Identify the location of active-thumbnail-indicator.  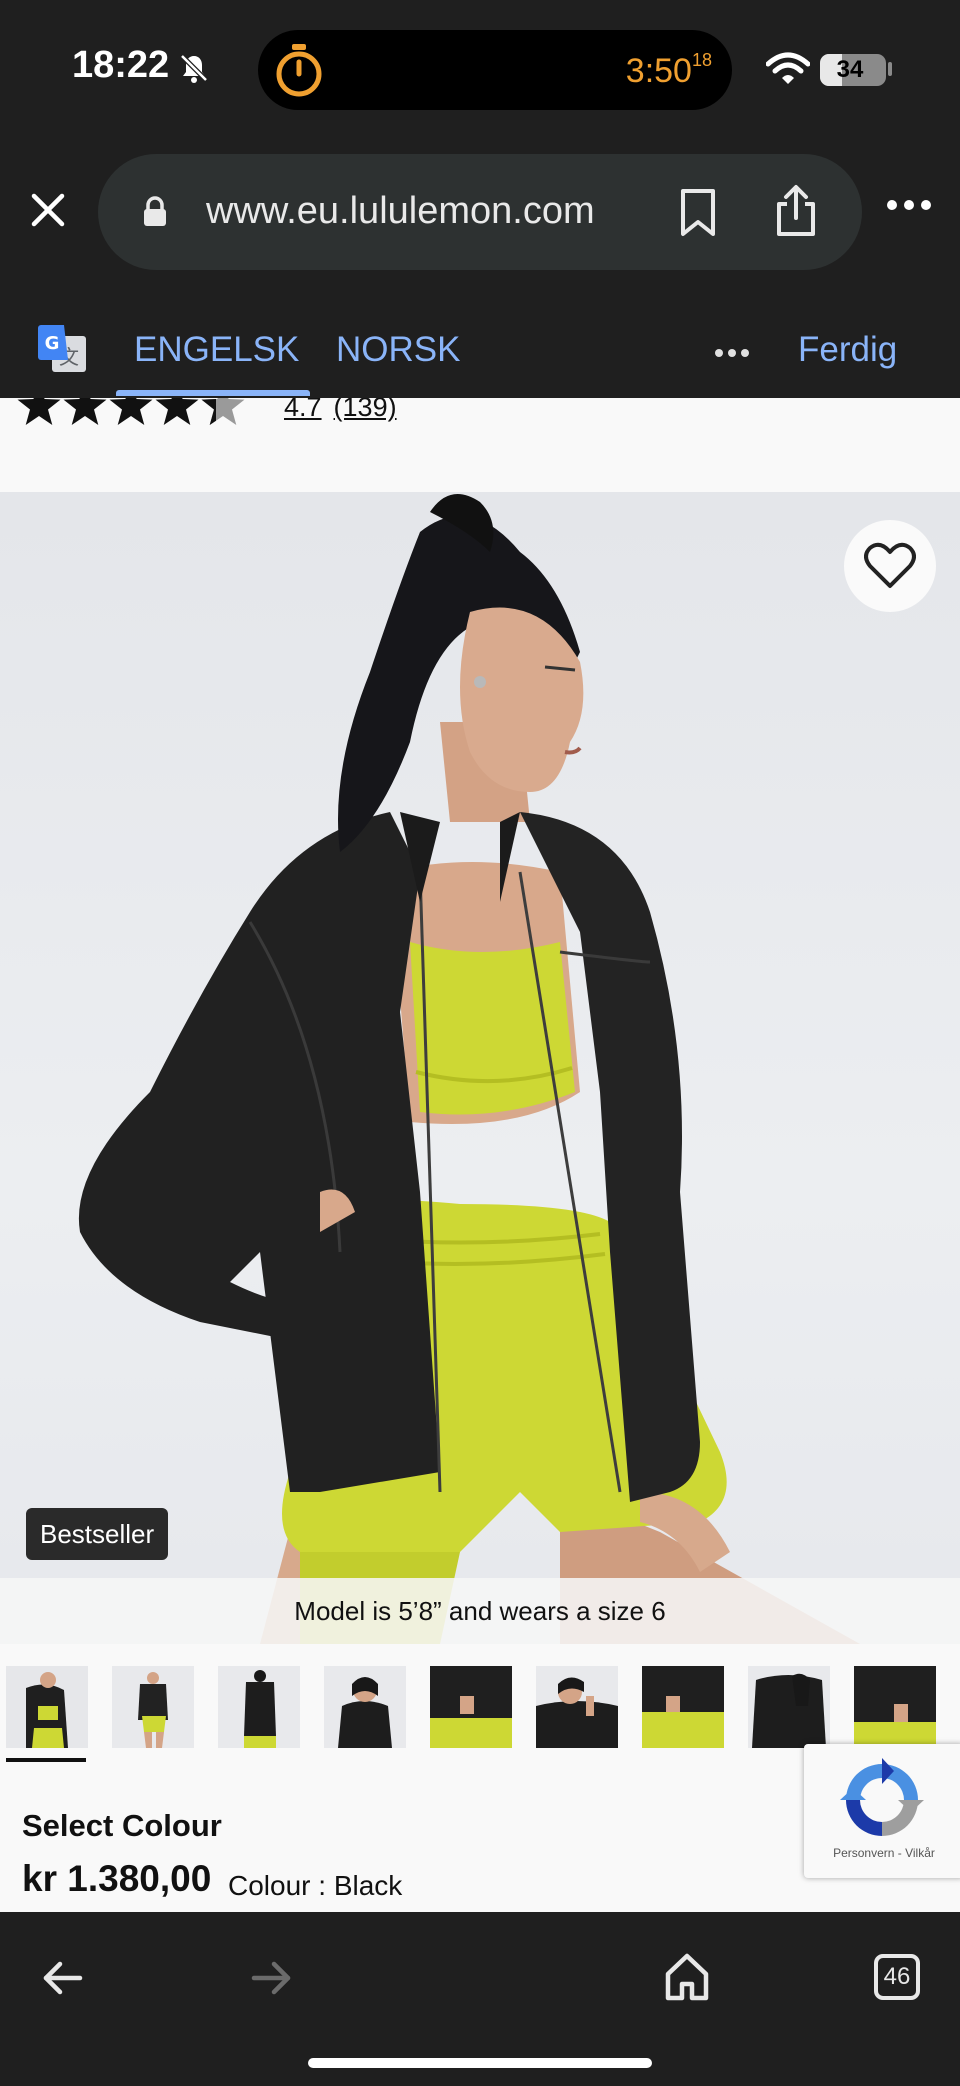
(46, 1760).